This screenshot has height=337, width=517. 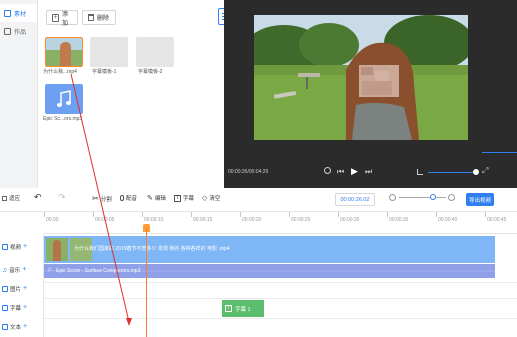 I want to click on edit-button: ✎ 编辑, so click(x=156, y=198).